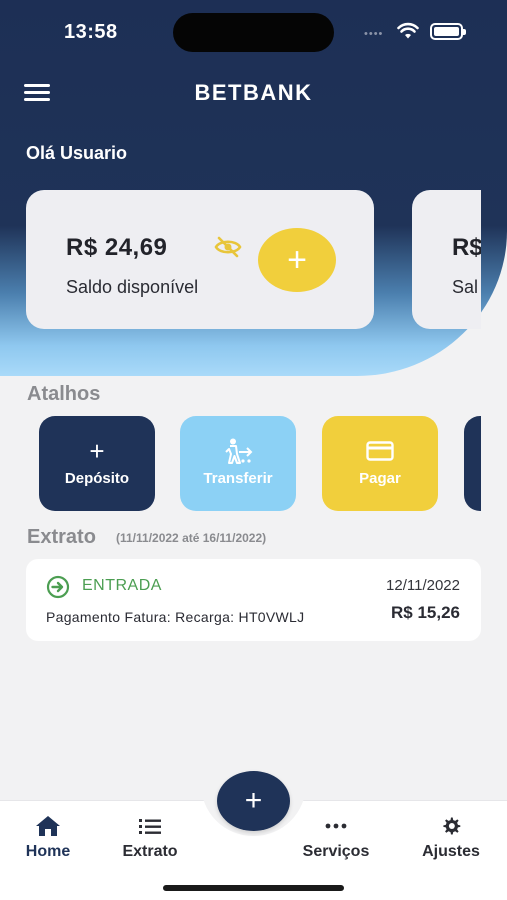 The width and height of the screenshot is (507, 900). What do you see at coordinates (238, 478) in the screenshot?
I see `shortcut-transferir-label: Transferir` at bounding box center [238, 478].